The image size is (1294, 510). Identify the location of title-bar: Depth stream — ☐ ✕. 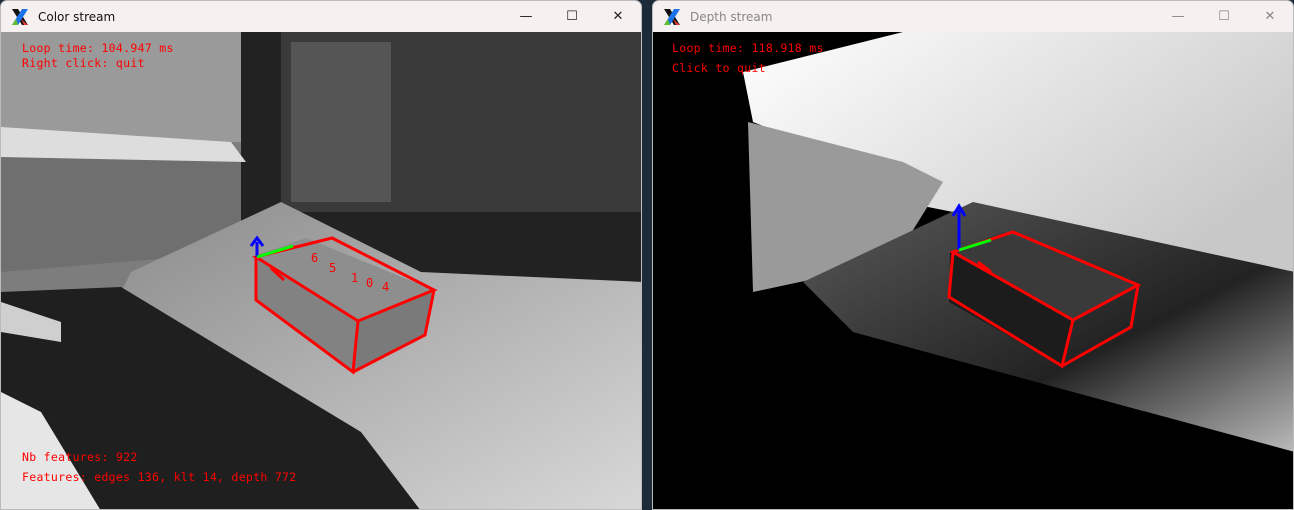
(973, 16).